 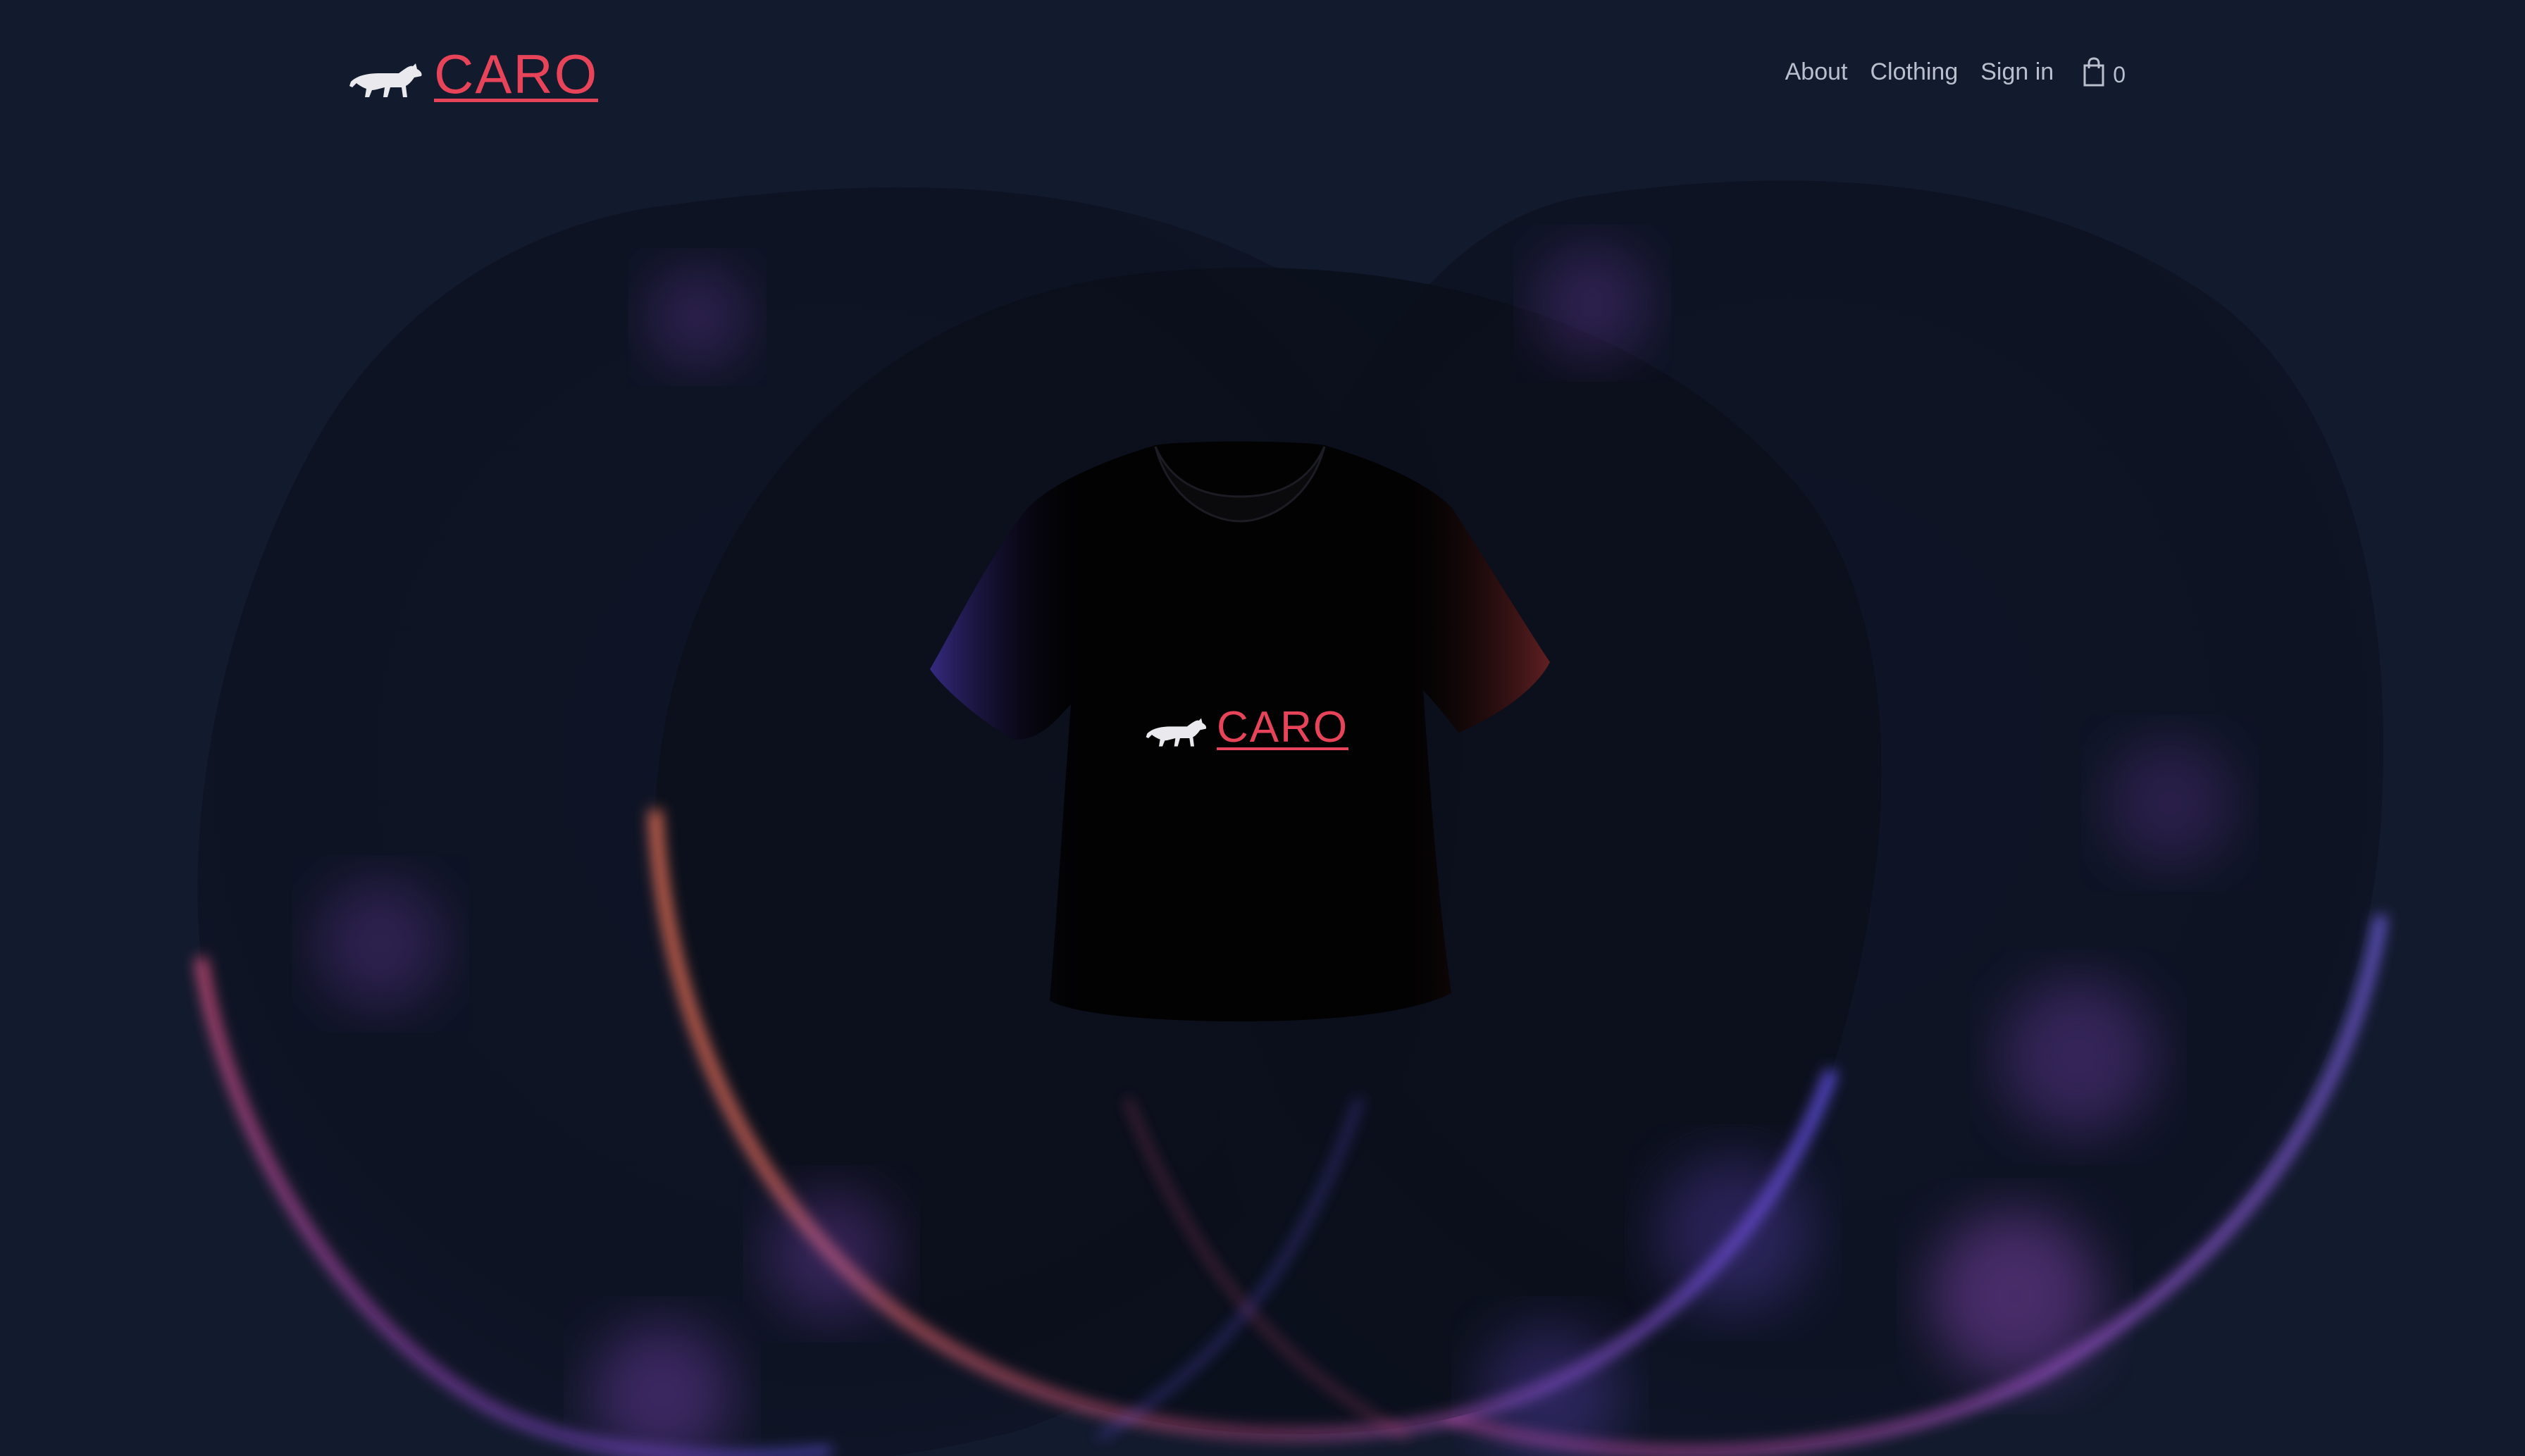 I want to click on shirt-print-logo: CARO, so click(x=1247, y=727).